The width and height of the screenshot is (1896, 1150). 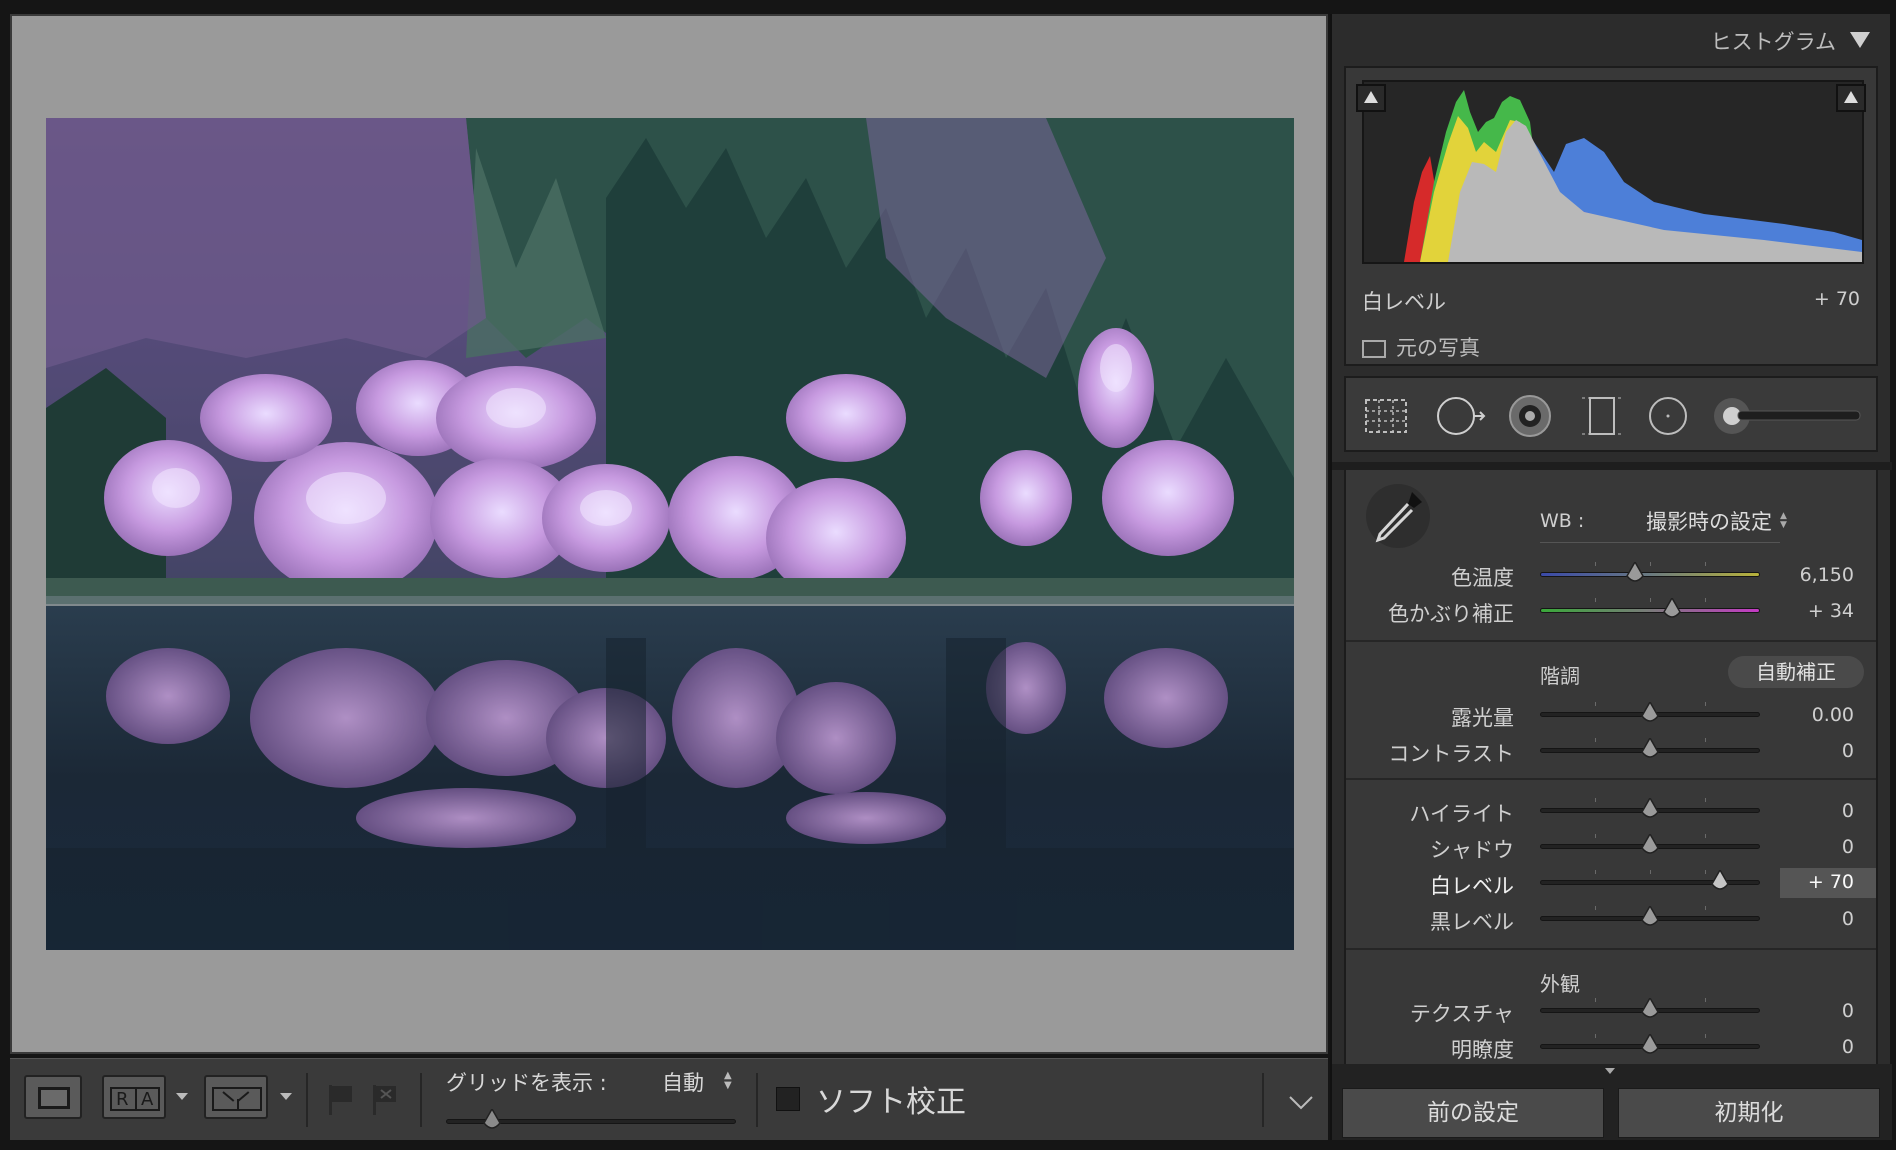 What do you see at coordinates (1473, 1113) in the screenshot?
I see `previous-settings-button: 前の設定` at bounding box center [1473, 1113].